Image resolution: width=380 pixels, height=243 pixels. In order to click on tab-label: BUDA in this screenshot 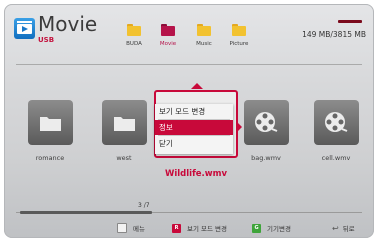, I will do `click(134, 44)`.